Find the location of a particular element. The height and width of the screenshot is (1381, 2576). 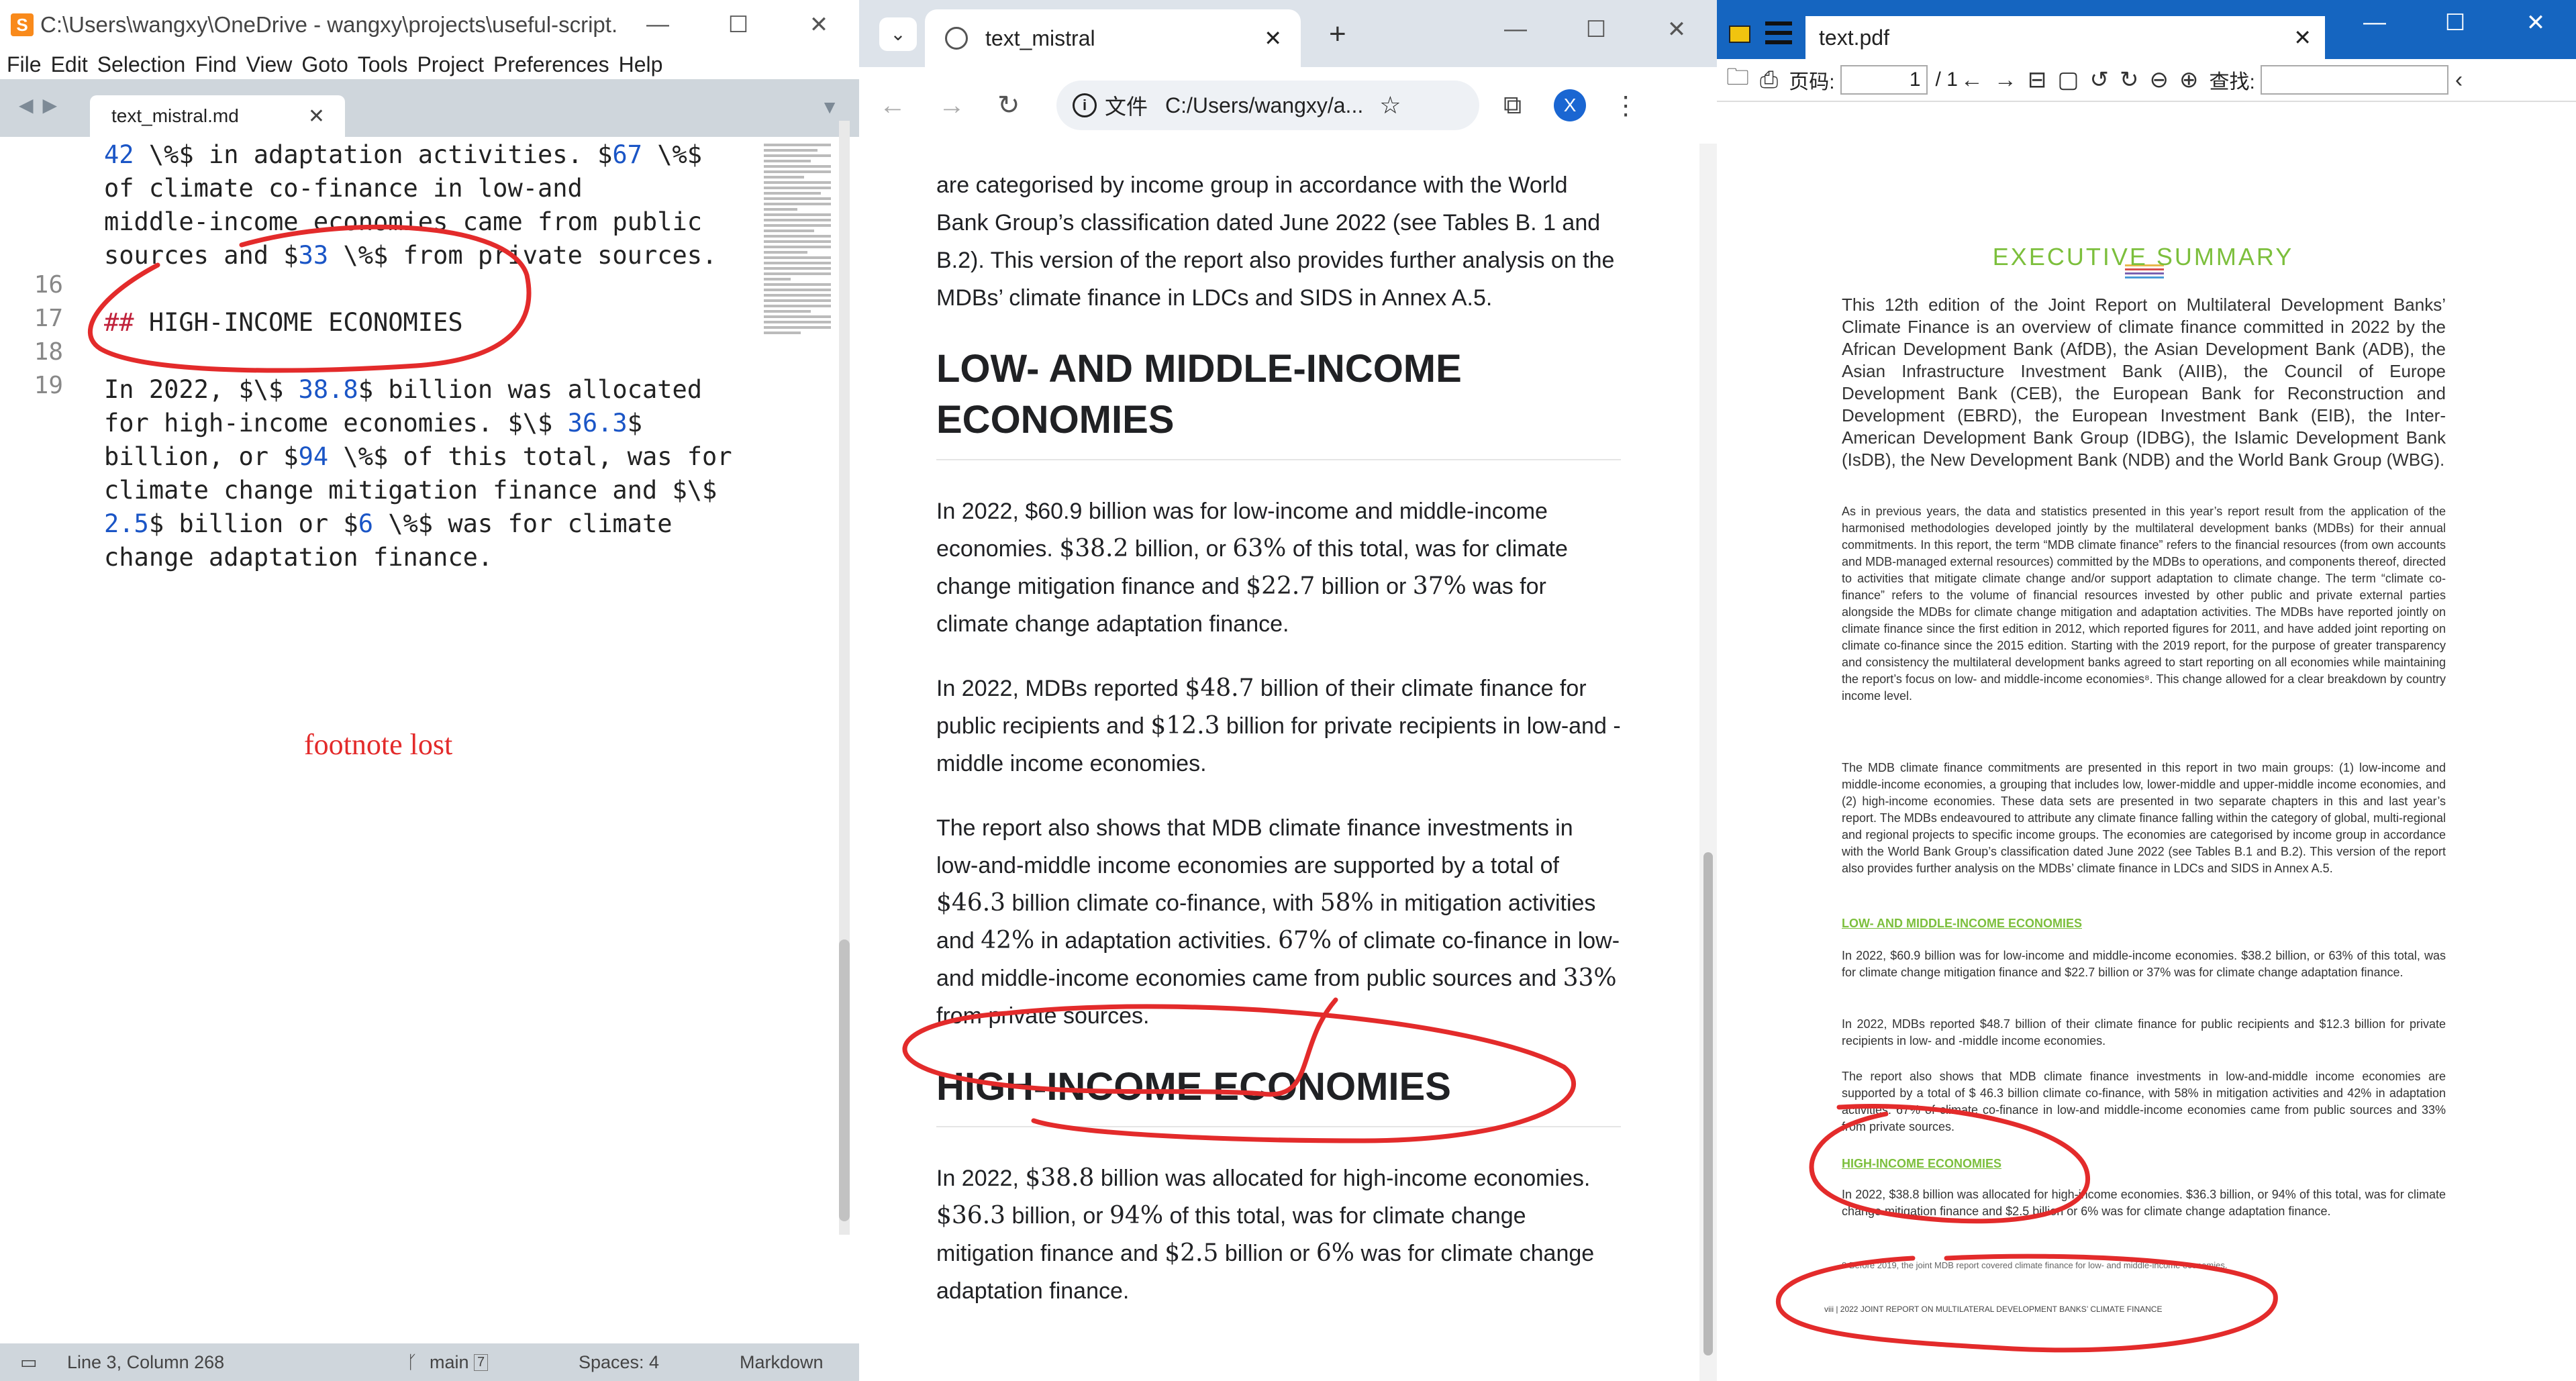

back-icon: ← is located at coordinates (908, 106).